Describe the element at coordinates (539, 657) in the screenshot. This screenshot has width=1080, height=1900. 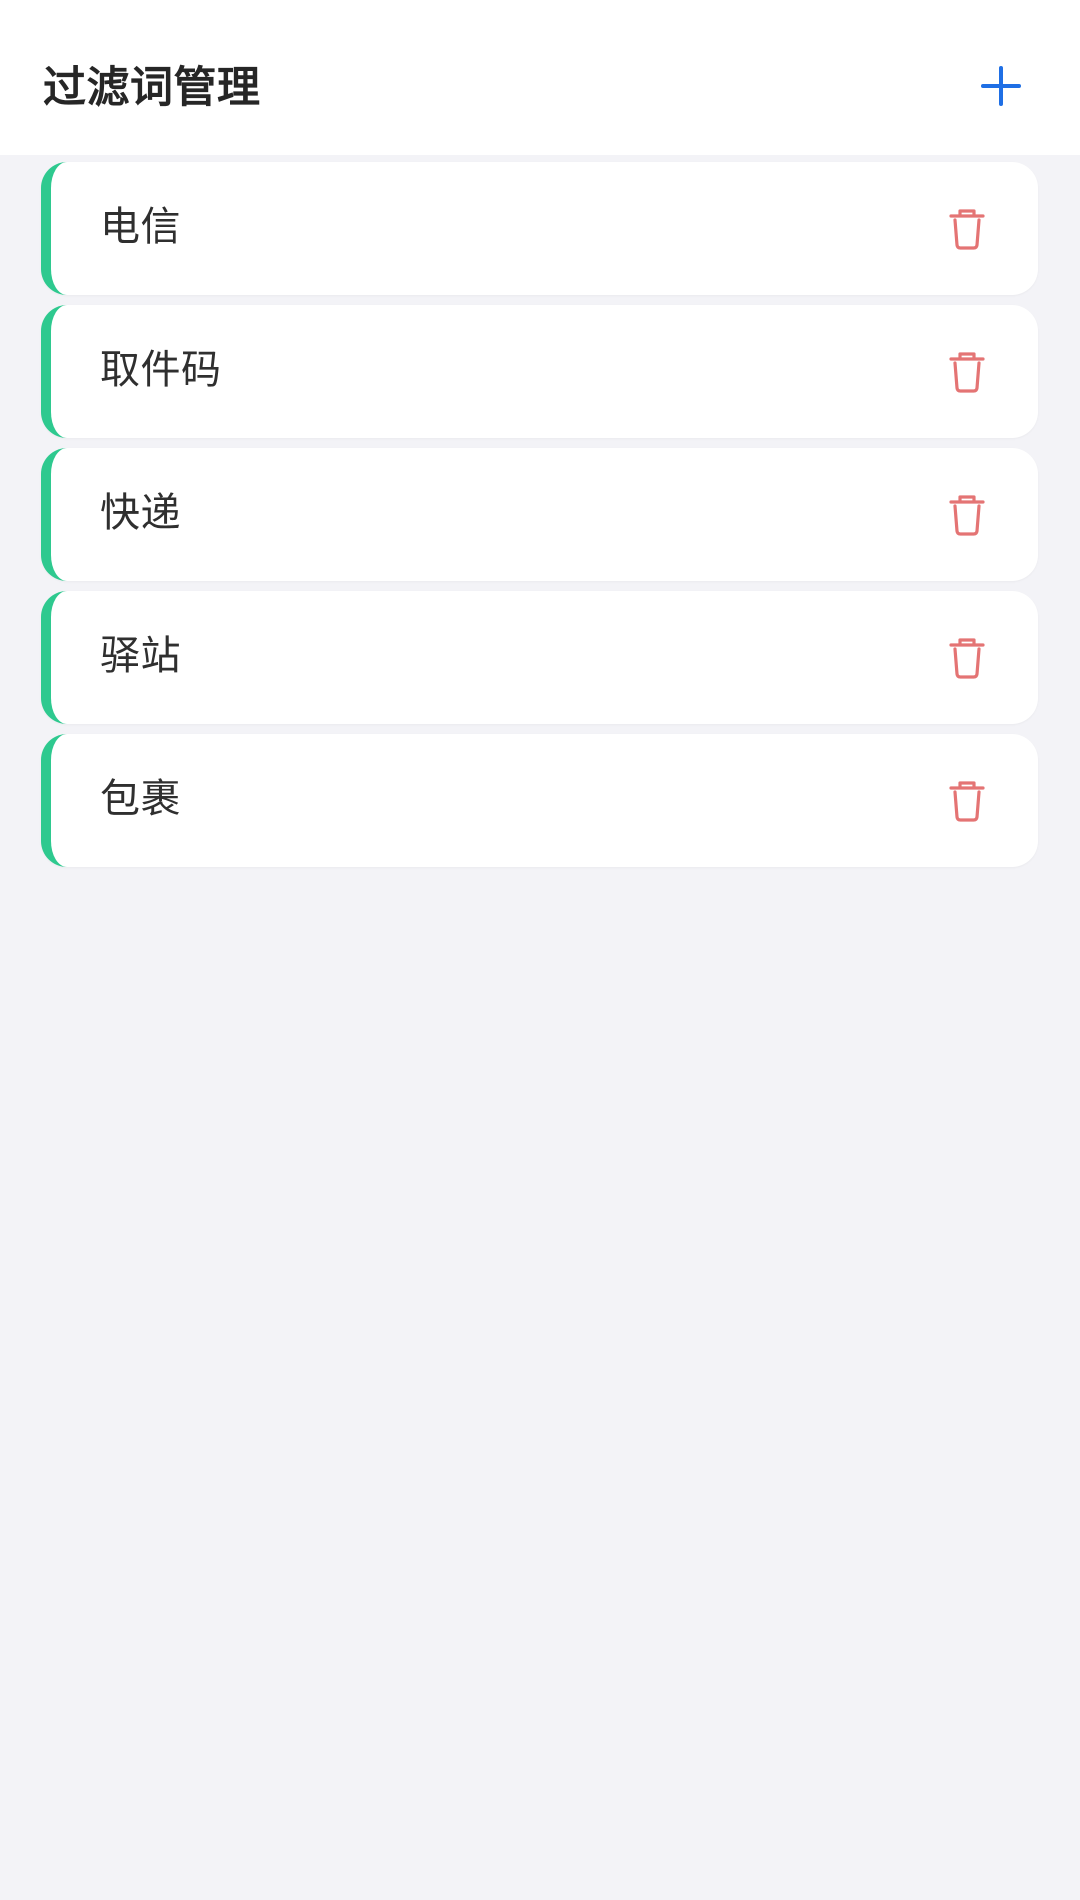
I see `filter-word-item: 驿站` at that location.